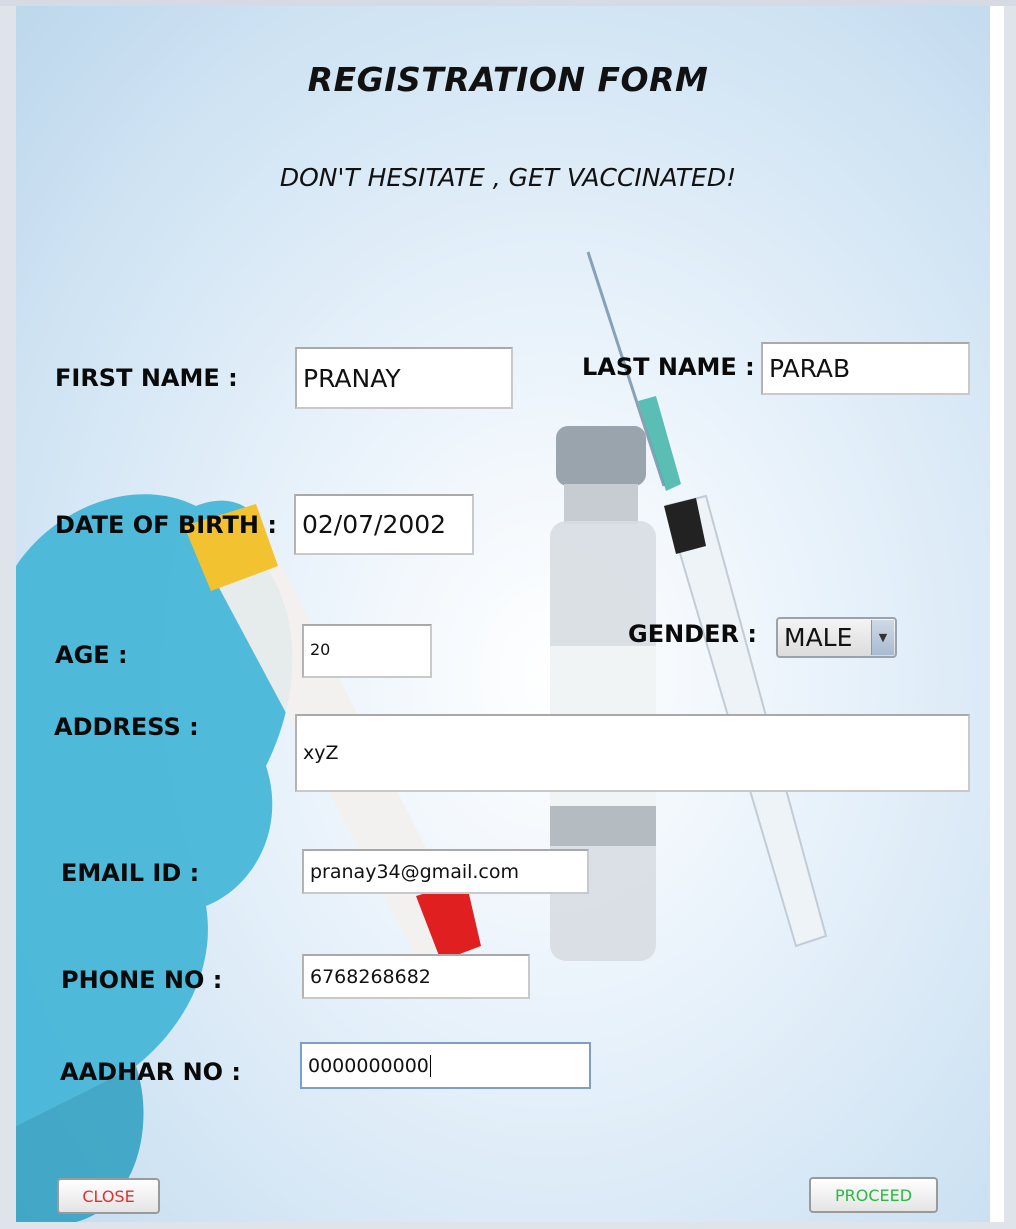 The width and height of the screenshot is (1016, 1229). I want to click on aadhar-label: AADHAR NO :, so click(151, 1072).